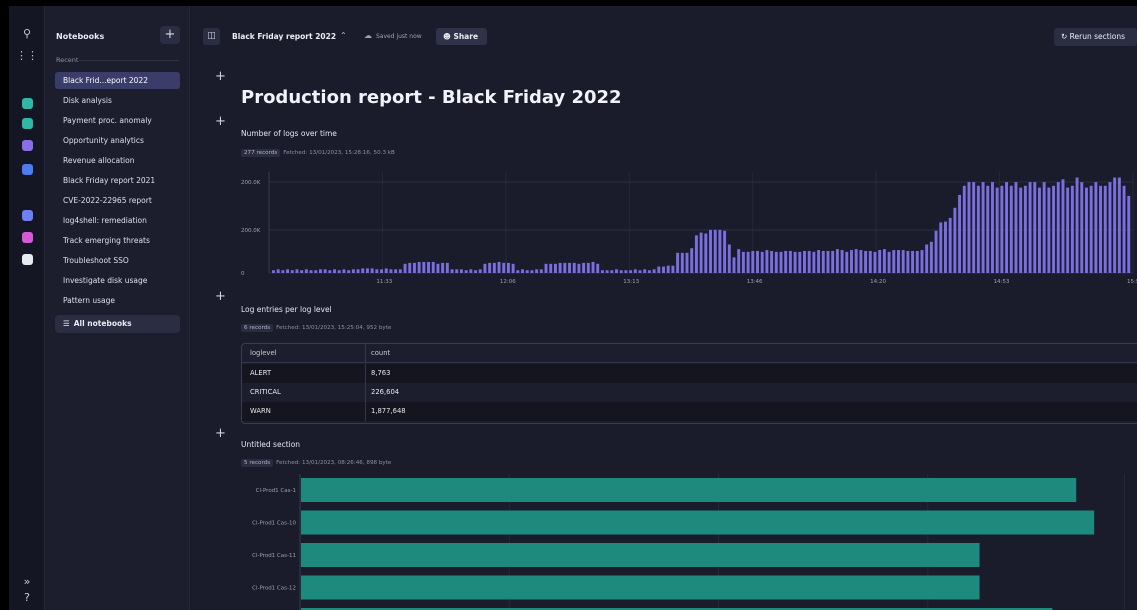 This screenshot has height=610, width=1137. I want to click on divider, so click(129, 60).